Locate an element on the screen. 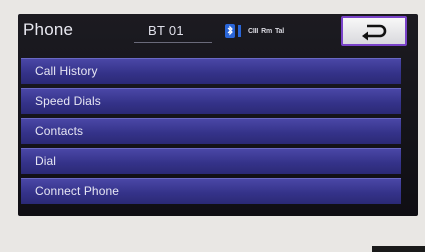 The height and width of the screenshot is (252, 425). menu-item-speed-dials: Speed Dials is located at coordinates (211, 101).